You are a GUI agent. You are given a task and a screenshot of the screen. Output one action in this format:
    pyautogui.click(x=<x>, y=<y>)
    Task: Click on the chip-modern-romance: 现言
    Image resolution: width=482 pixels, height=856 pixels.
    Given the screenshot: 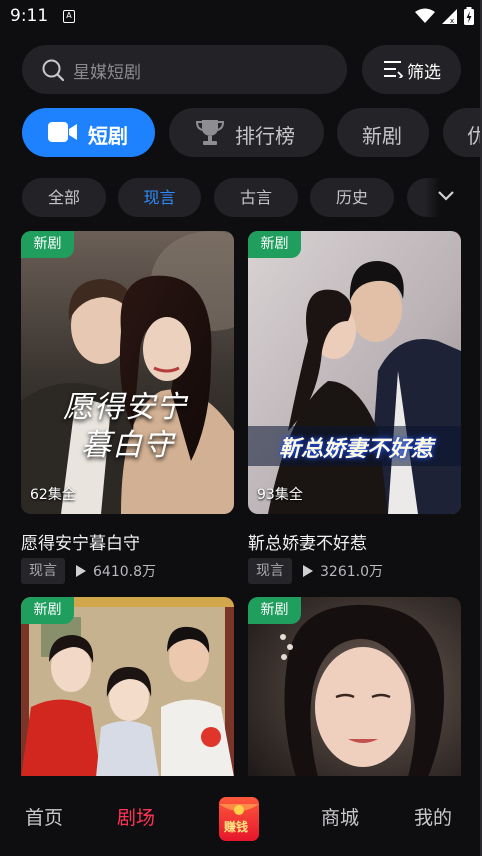 What is the action you would take?
    pyautogui.click(x=159, y=197)
    